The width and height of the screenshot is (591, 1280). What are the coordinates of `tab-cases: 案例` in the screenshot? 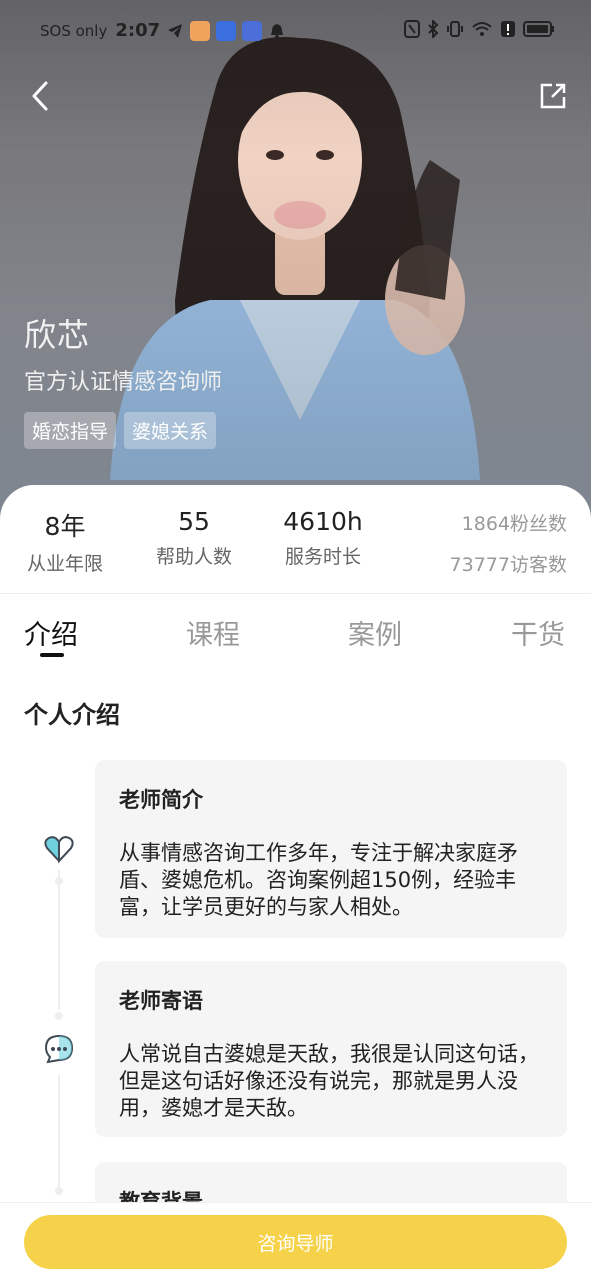 It's located at (375, 632).